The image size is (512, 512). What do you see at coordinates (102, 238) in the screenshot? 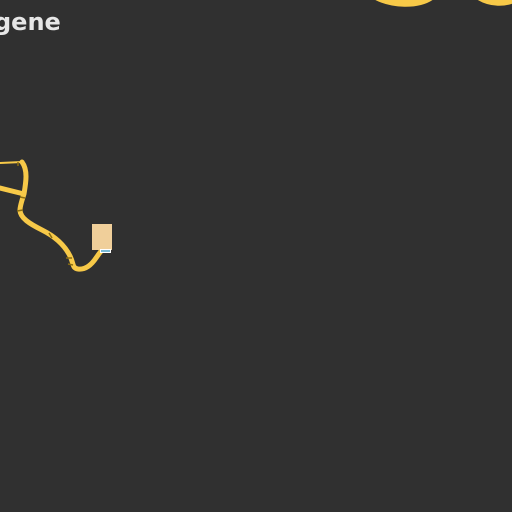
I see `location-marker-icon` at bounding box center [102, 238].